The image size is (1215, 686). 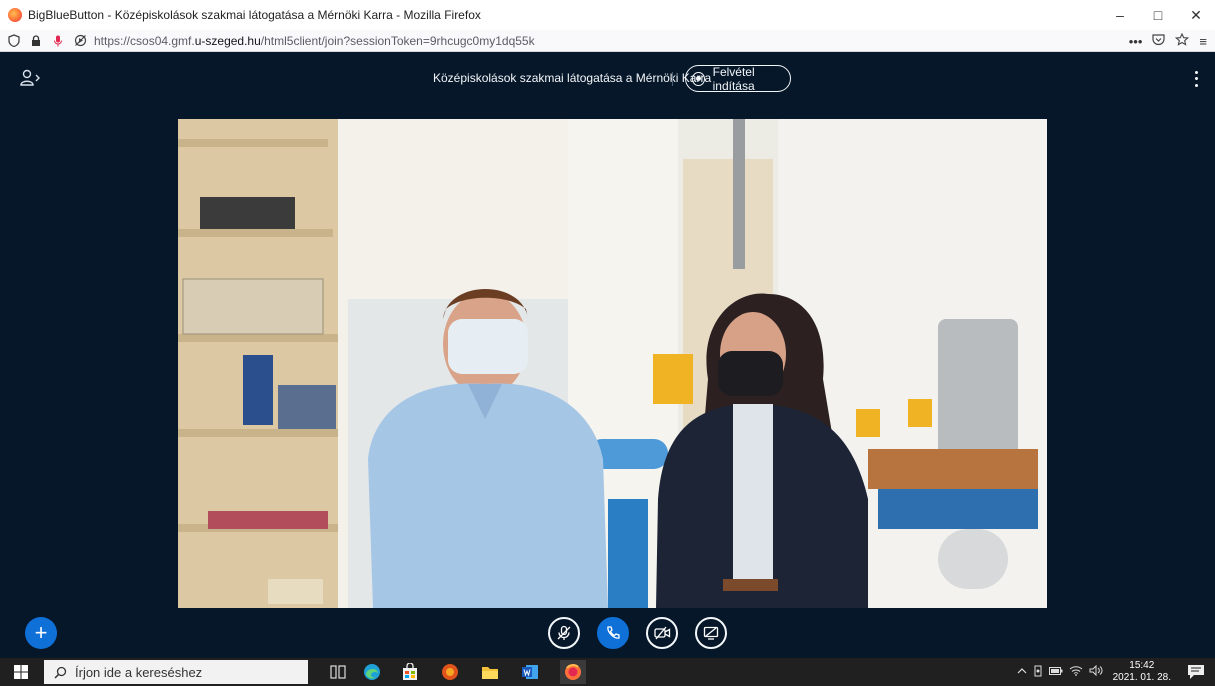 I want to click on file-explorer-icon, so click(x=490, y=672).